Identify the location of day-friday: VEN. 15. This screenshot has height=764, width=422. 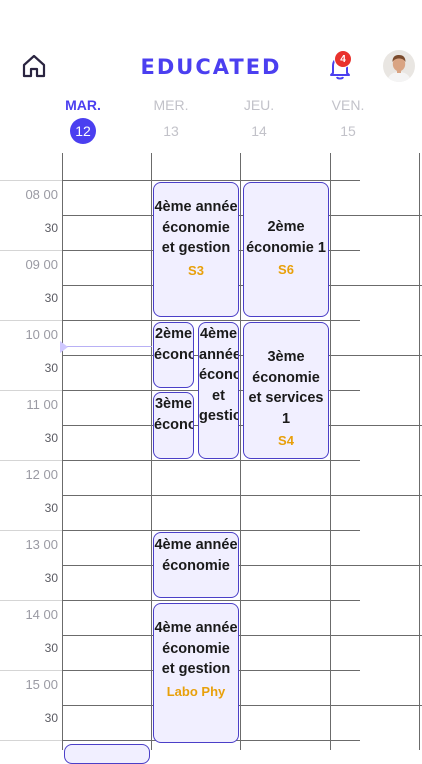
(348, 117).